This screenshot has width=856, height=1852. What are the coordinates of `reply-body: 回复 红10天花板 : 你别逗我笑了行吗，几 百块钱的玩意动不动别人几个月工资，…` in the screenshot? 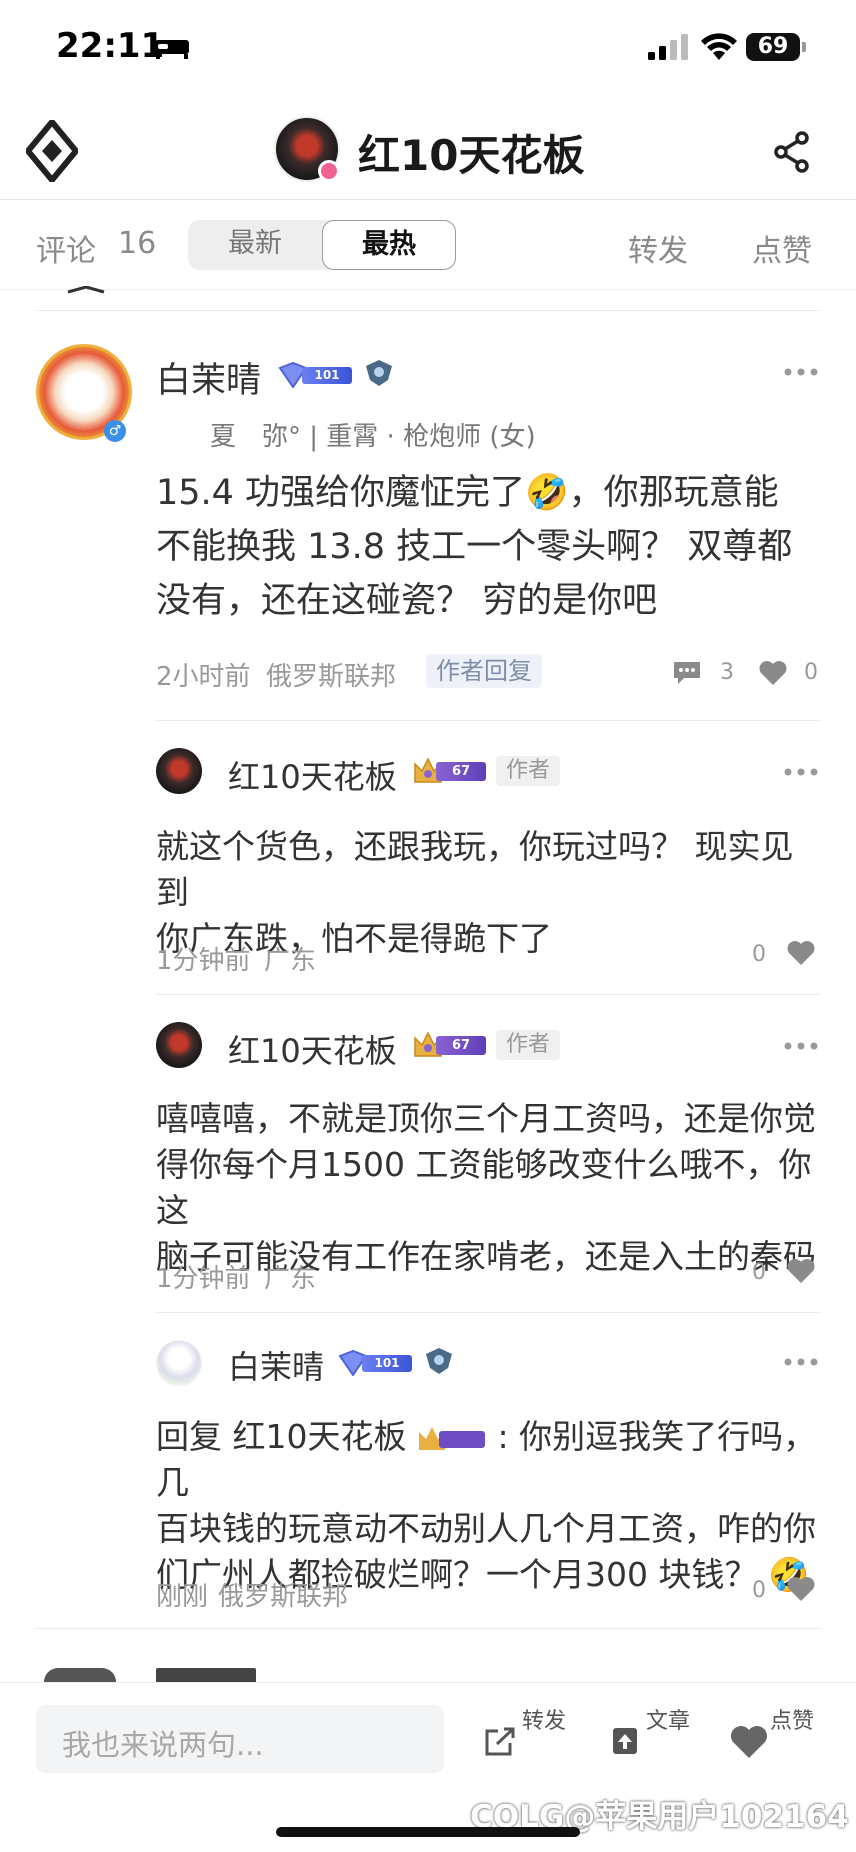 It's located at (501, 1506).